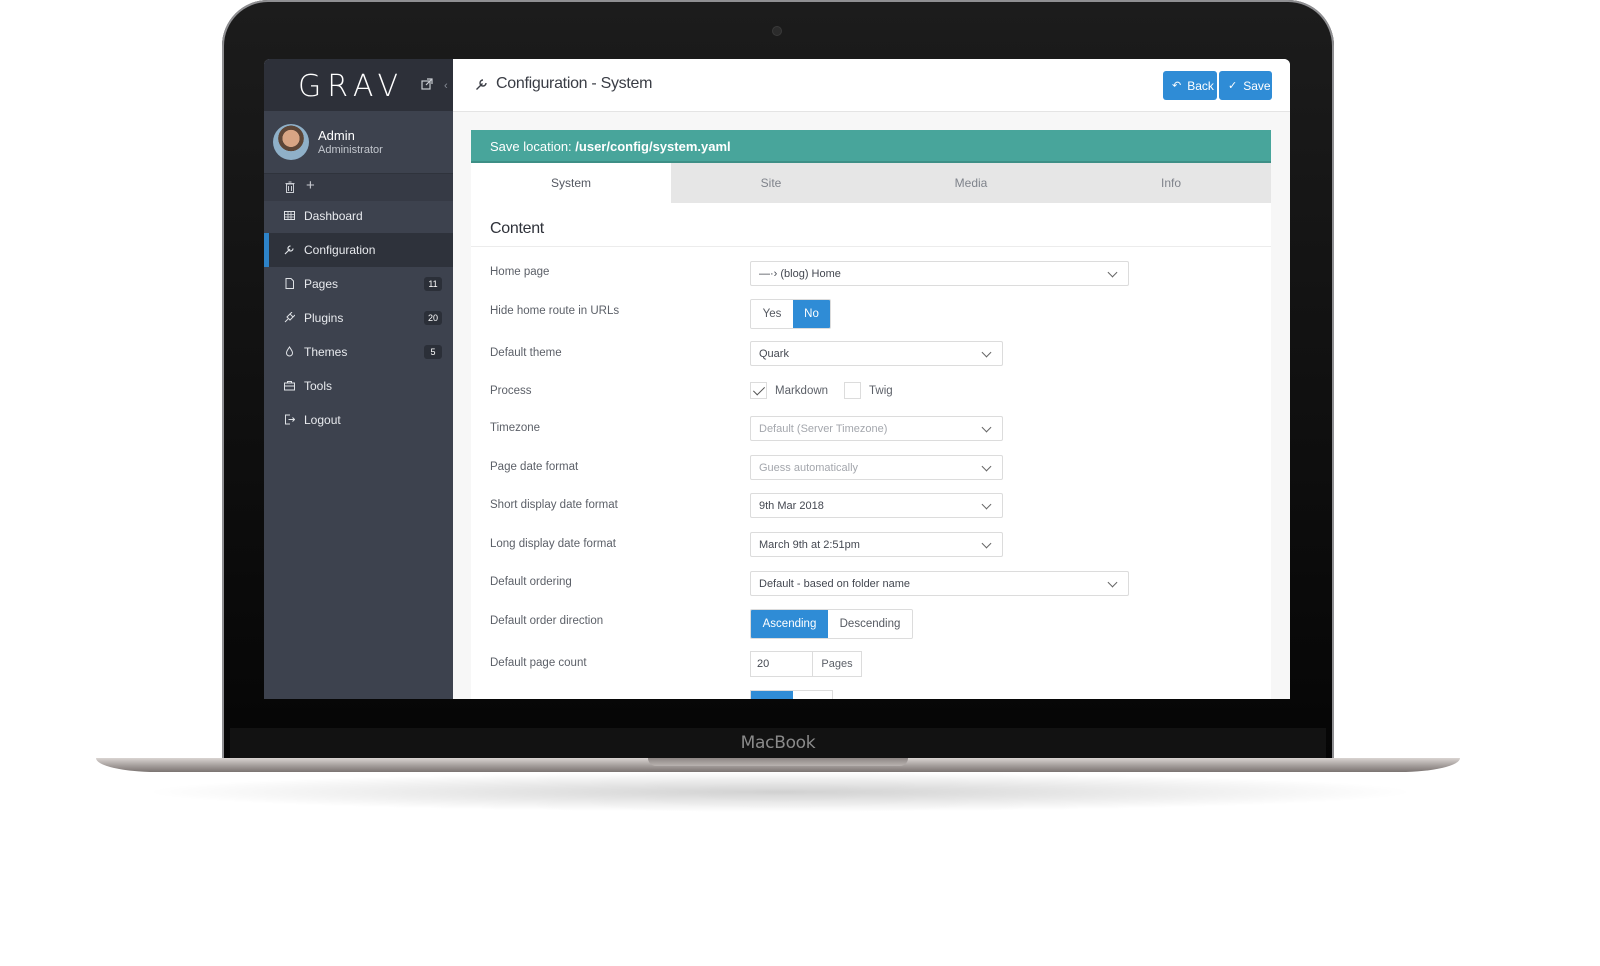 The height and width of the screenshot is (966, 1600). Describe the element at coordinates (780, 792) in the screenshot. I see `laptop-shadow` at that location.